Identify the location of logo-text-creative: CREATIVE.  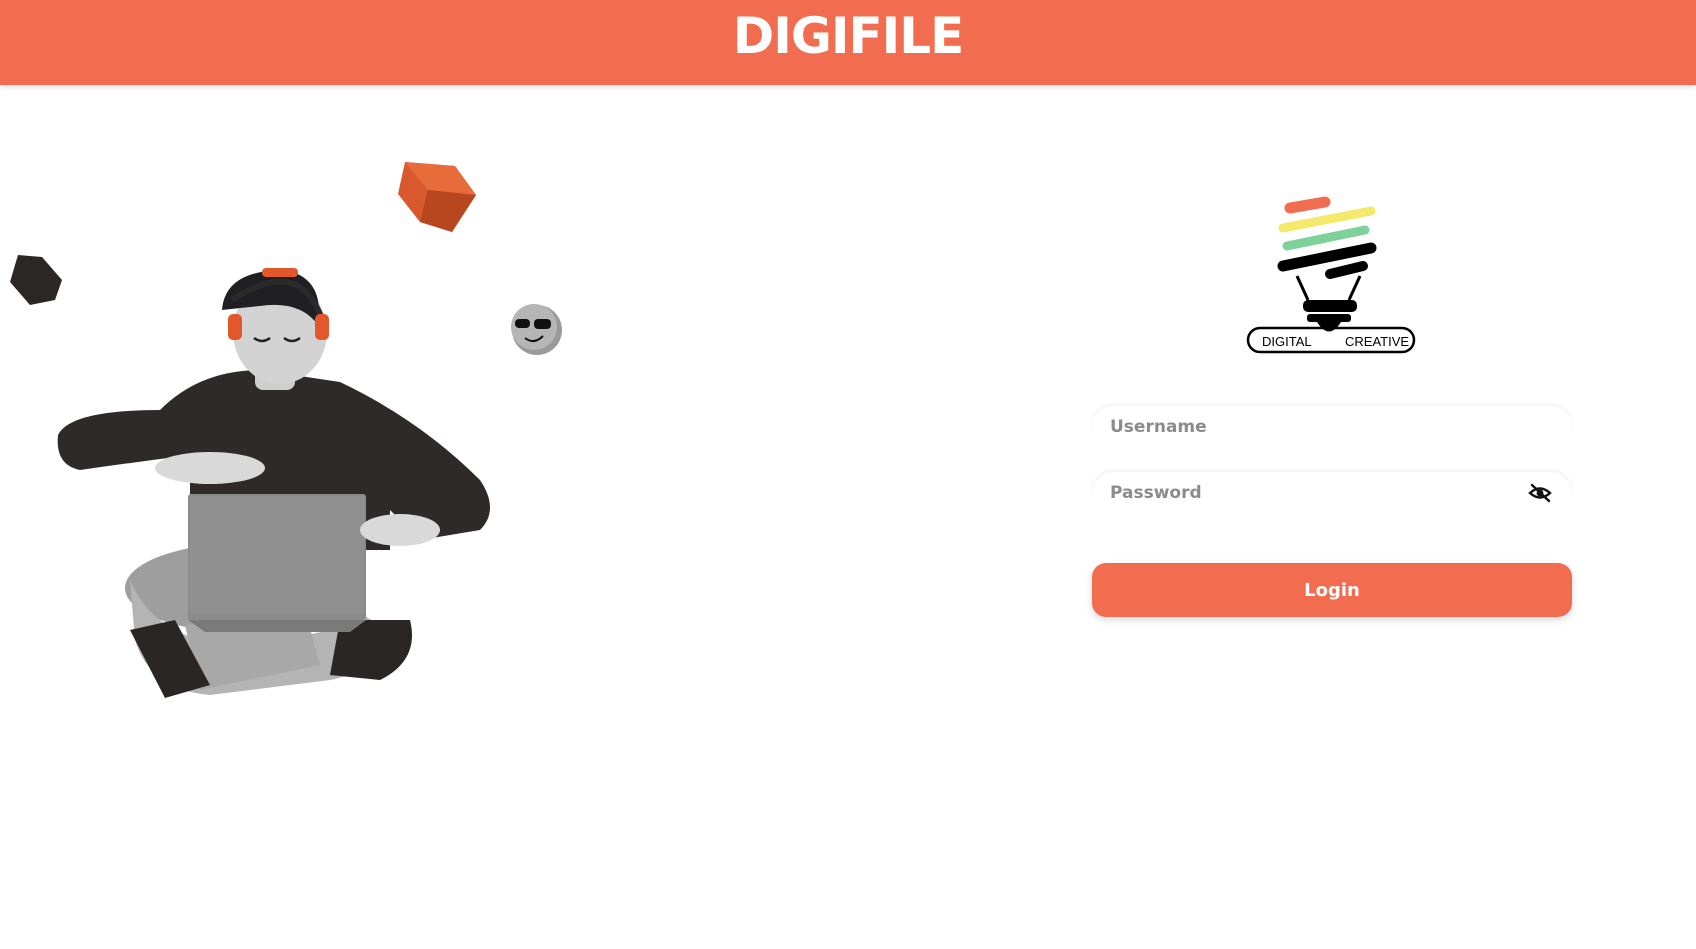
(1377, 341).